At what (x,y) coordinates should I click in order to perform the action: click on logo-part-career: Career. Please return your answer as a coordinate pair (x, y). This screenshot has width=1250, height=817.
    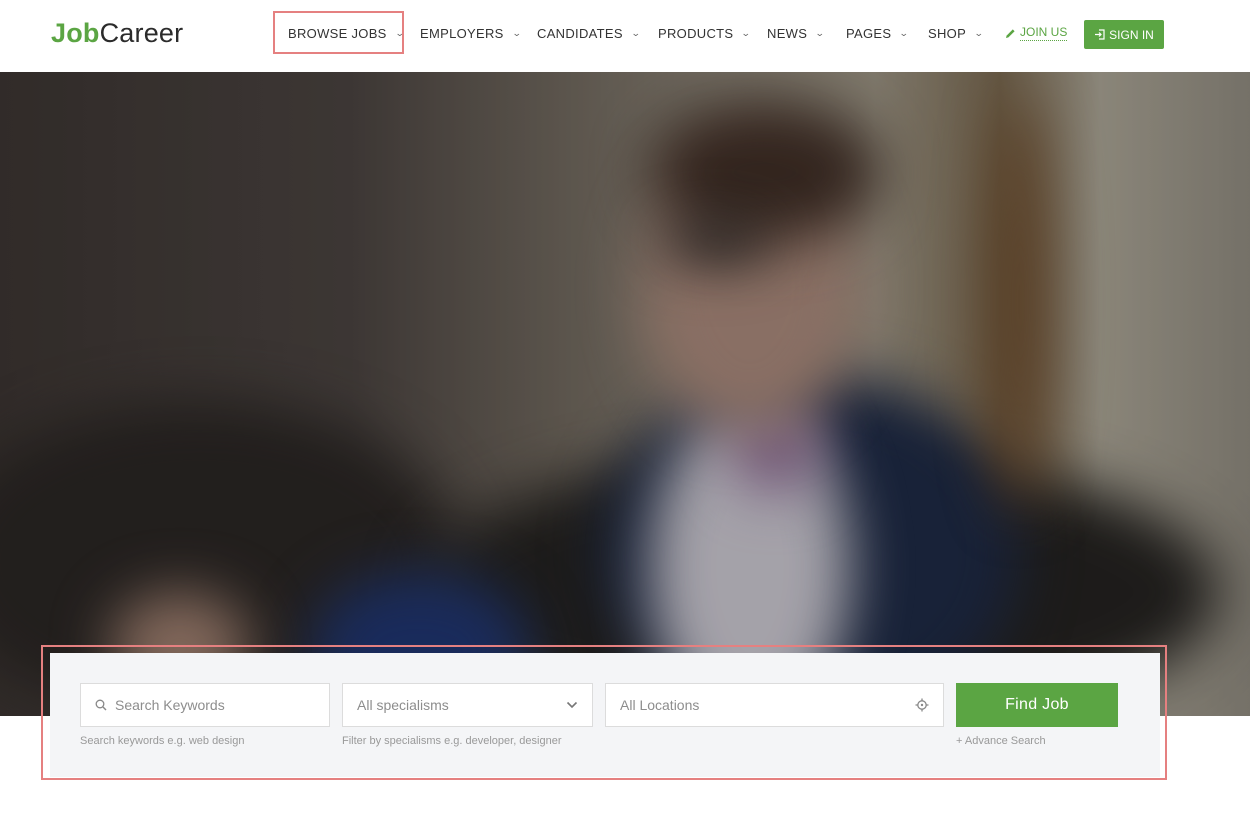
    Looking at the image, I should click on (141, 33).